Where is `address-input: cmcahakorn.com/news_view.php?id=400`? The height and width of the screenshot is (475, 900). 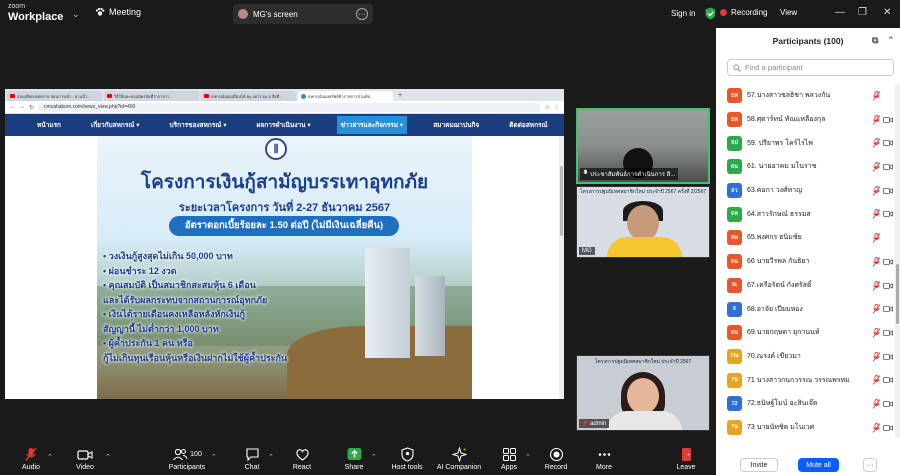 address-input: cmcahakorn.com/news_view.php?id=400 is located at coordinates (289, 107).